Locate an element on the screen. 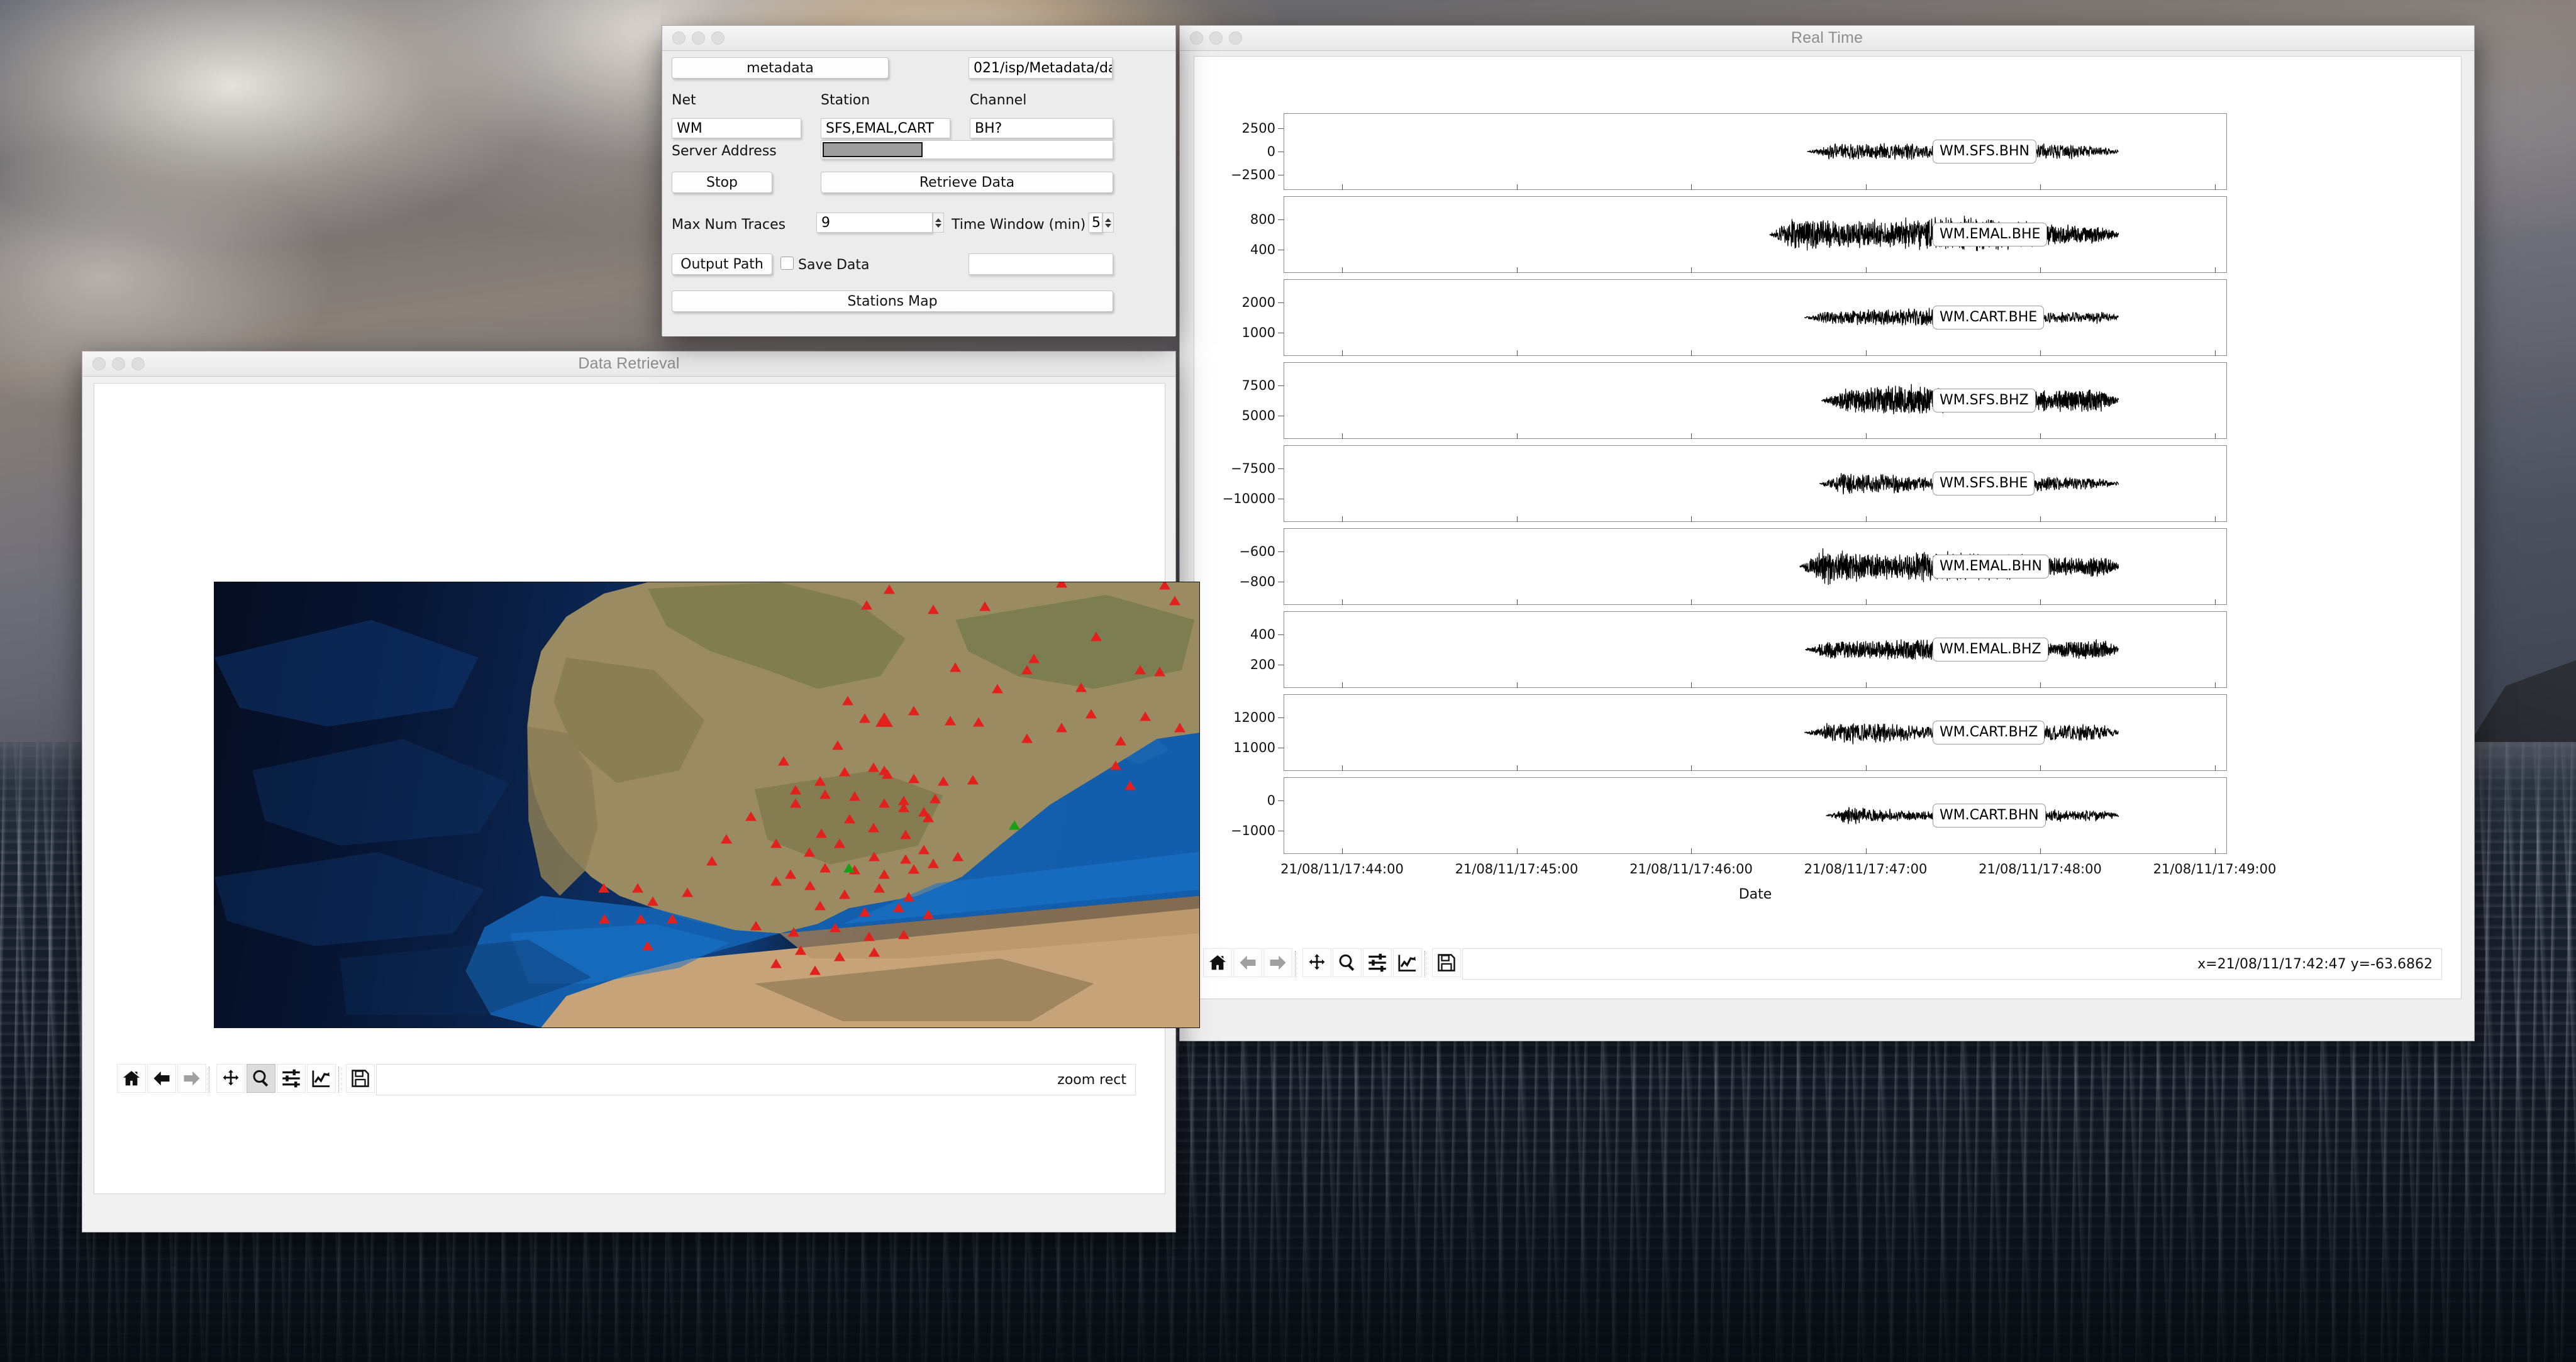 The width and height of the screenshot is (2576, 1362). net-input: WM is located at coordinates (736, 128).